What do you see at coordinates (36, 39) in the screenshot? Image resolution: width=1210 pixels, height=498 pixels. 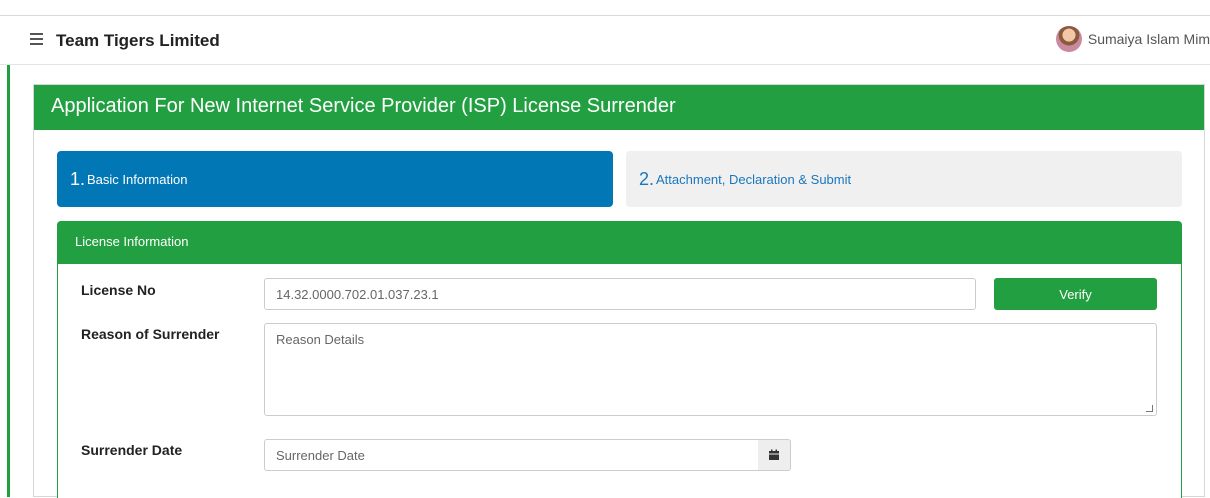 I see `hamburger-menu-icon` at bounding box center [36, 39].